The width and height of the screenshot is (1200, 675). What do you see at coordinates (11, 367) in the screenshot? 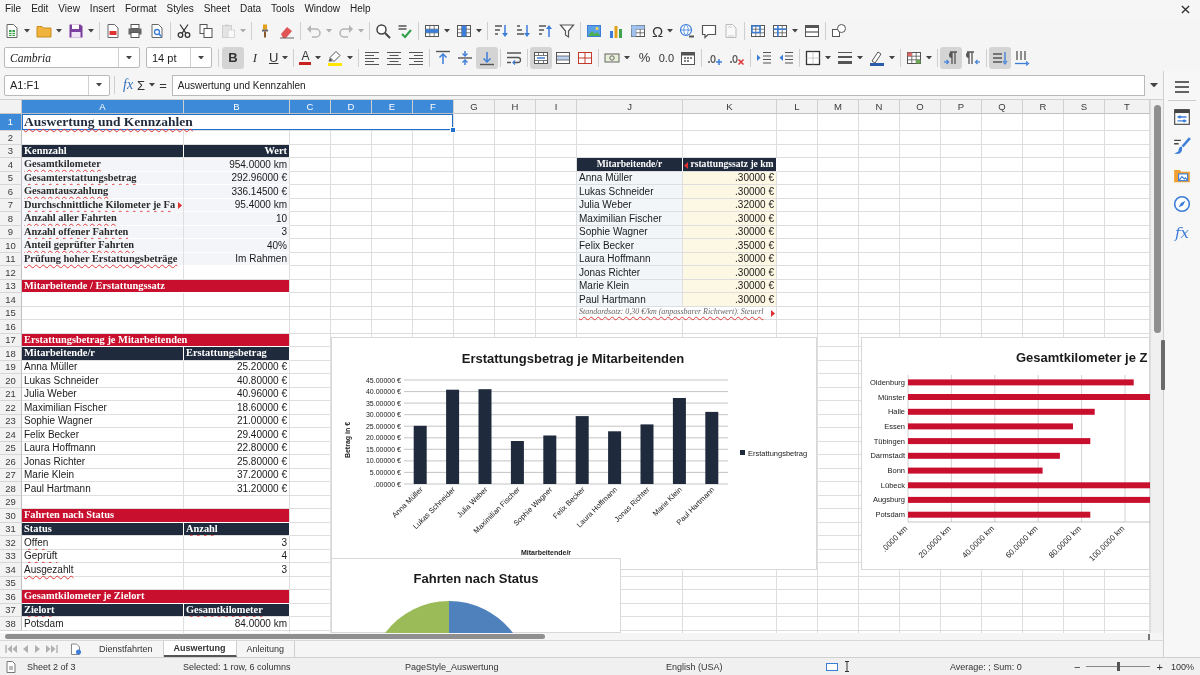
I see `row-header: 19` at bounding box center [11, 367].